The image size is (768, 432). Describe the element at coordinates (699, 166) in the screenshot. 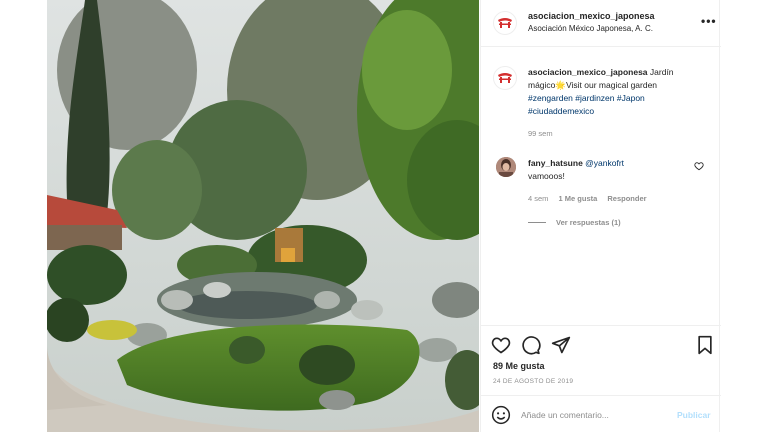

I see `like-comment-heart-icon` at that location.